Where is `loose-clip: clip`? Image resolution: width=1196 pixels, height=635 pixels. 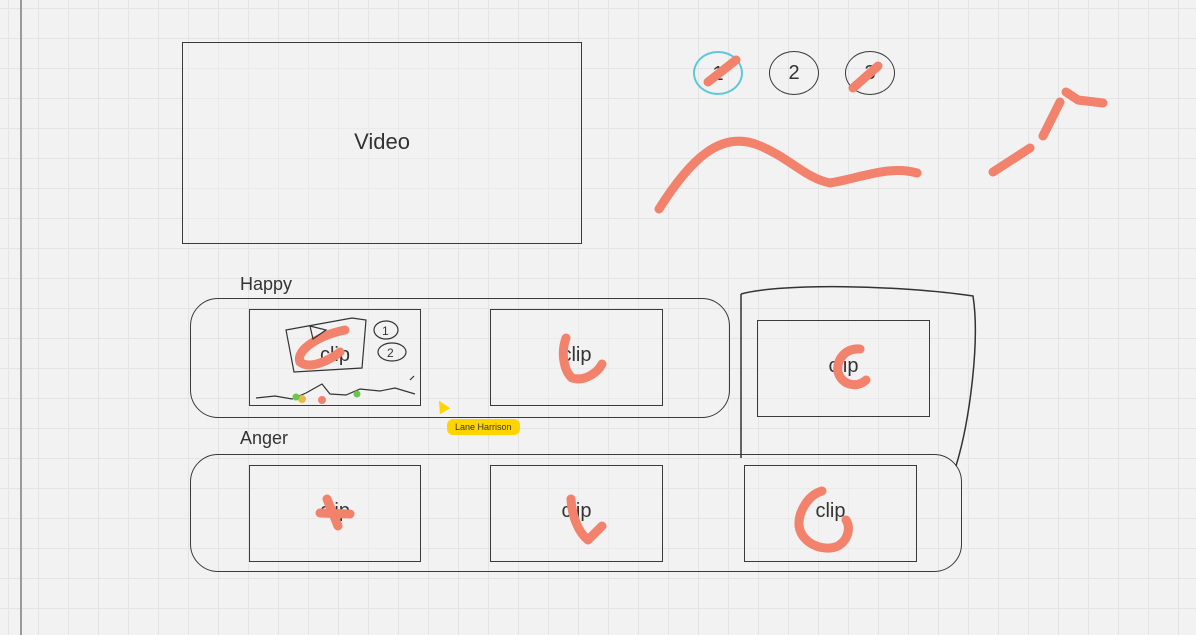 loose-clip: clip is located at coordinates (843, 368).